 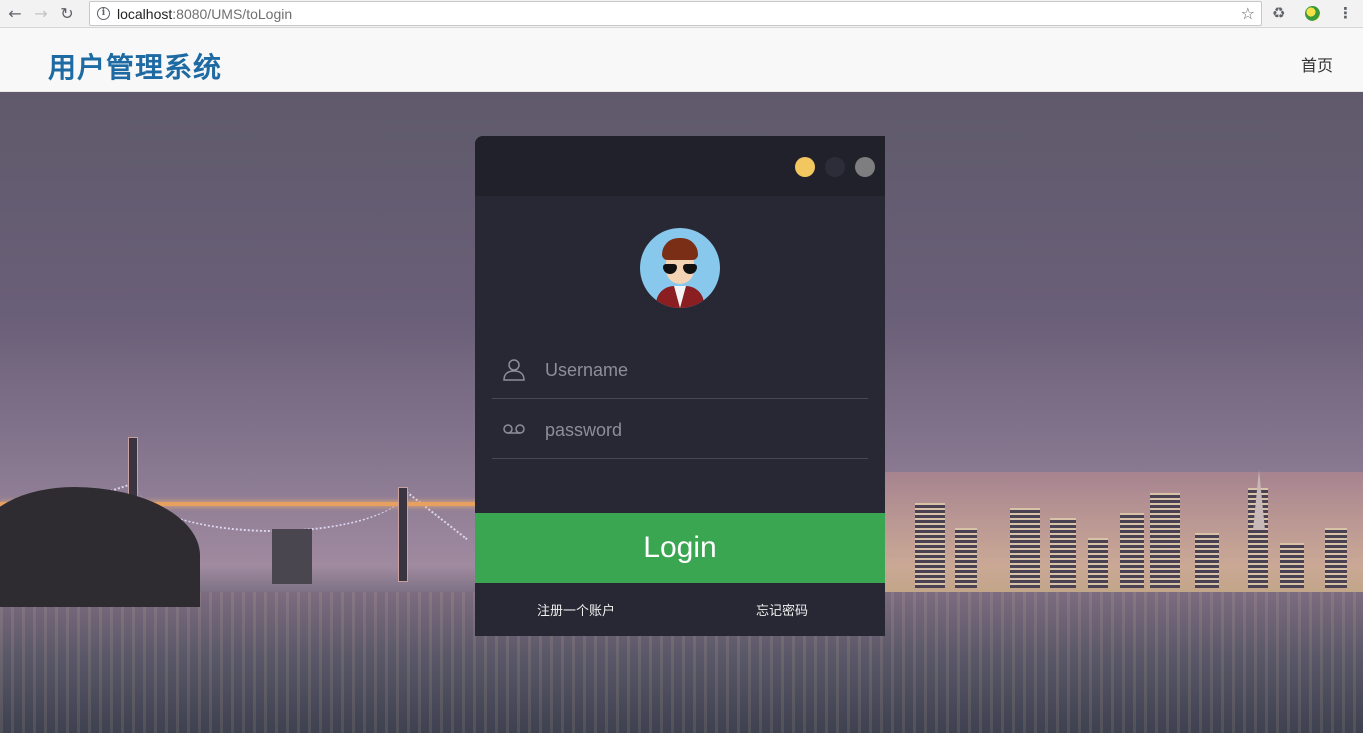 I want to click on back-icon: ←, so click(x=15, y=14).